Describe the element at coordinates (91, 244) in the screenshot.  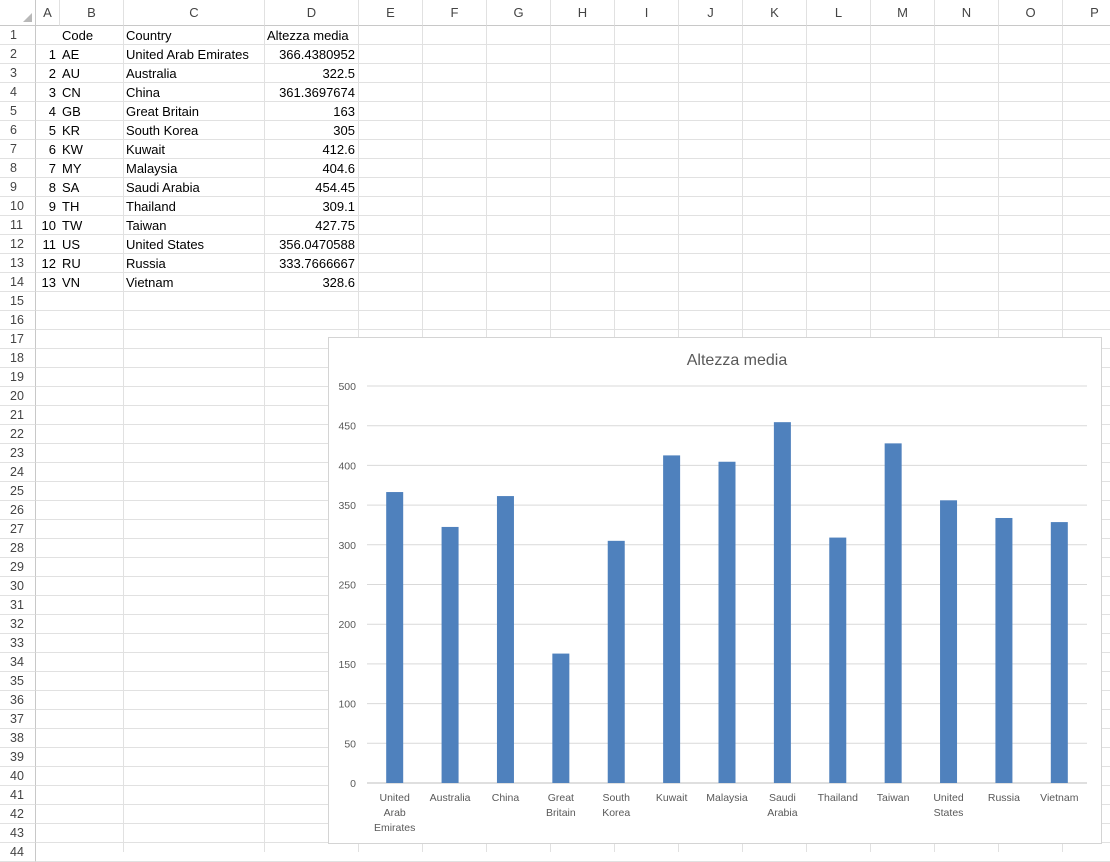
I see `cell-code: US` at that location.